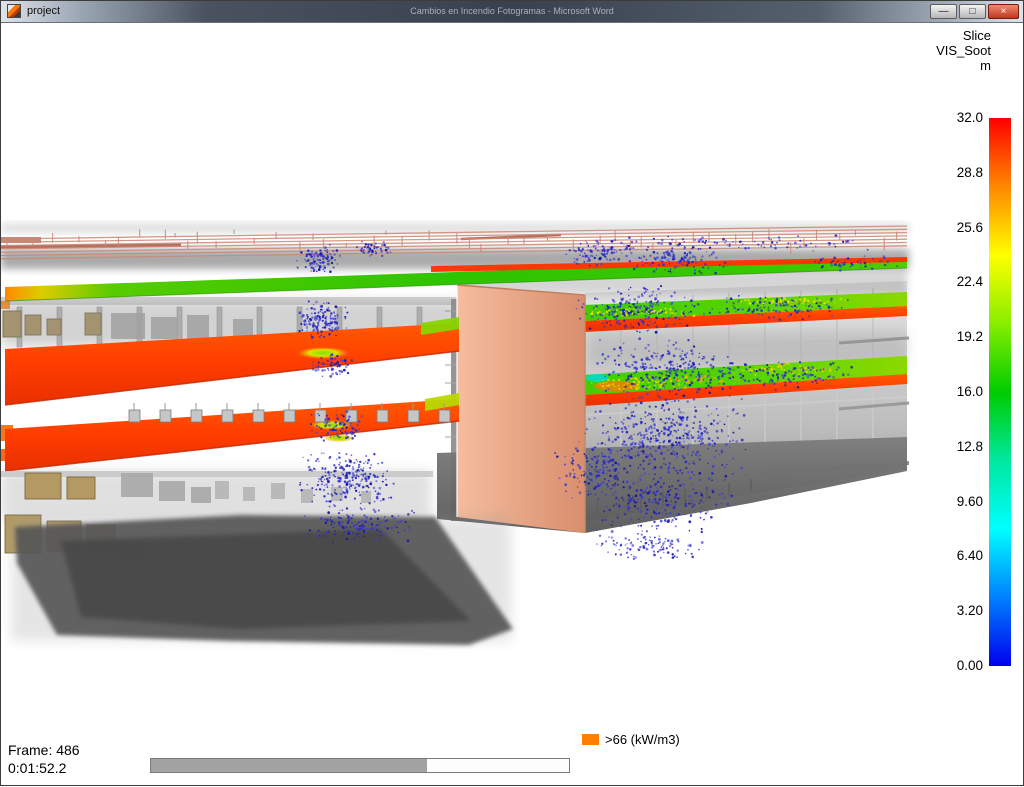 Image resolution: width=1024 pixels, height=787 pixels. I want to click on colorbar-tick-label: 28.8, so click(970, 172).